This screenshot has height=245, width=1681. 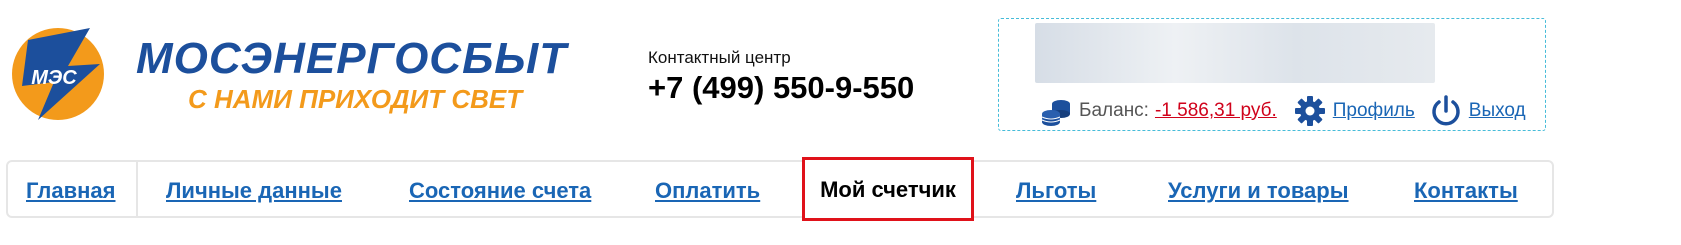 I want to click on user-name-blurred, so click(x=1235, y=53).